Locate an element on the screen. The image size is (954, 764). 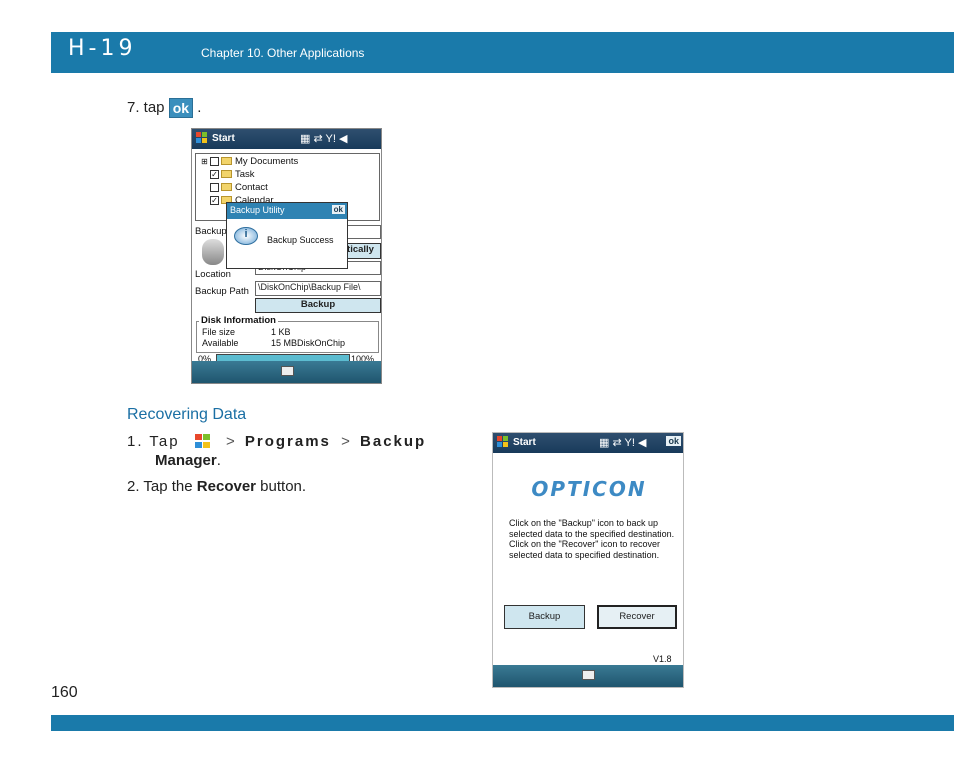
recover-text: Recover is located at coordinates (226, 486).